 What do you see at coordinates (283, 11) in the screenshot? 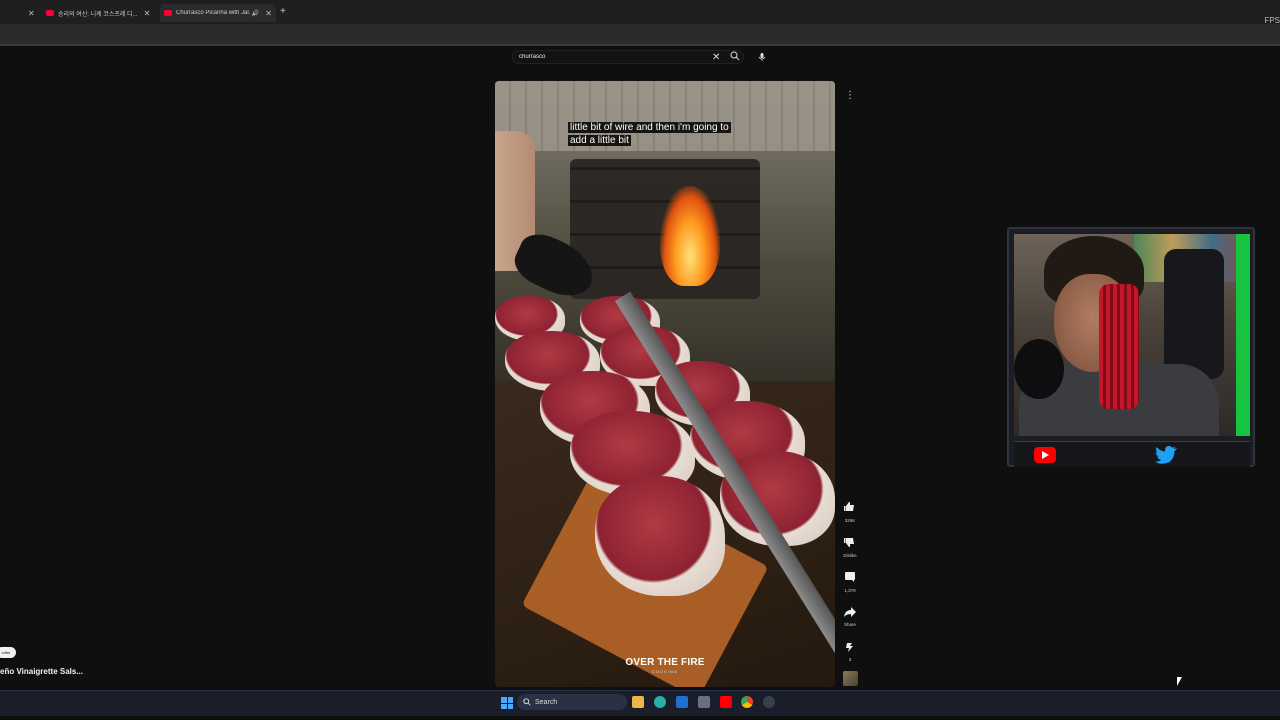
I see `new-tab-button: +` at bounding box center [283, 11].